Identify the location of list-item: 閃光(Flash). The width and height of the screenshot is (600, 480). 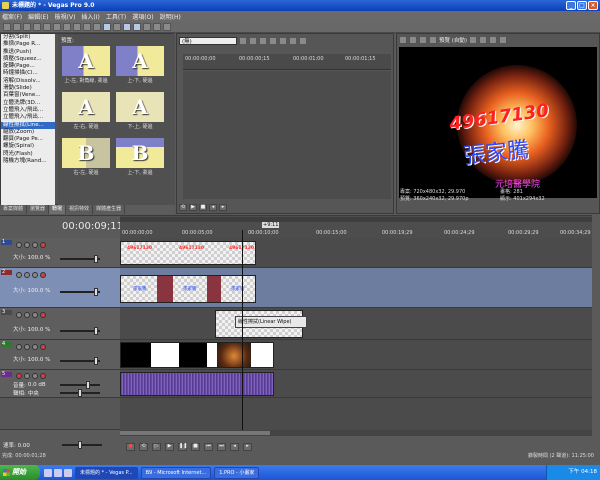
(28, 154).